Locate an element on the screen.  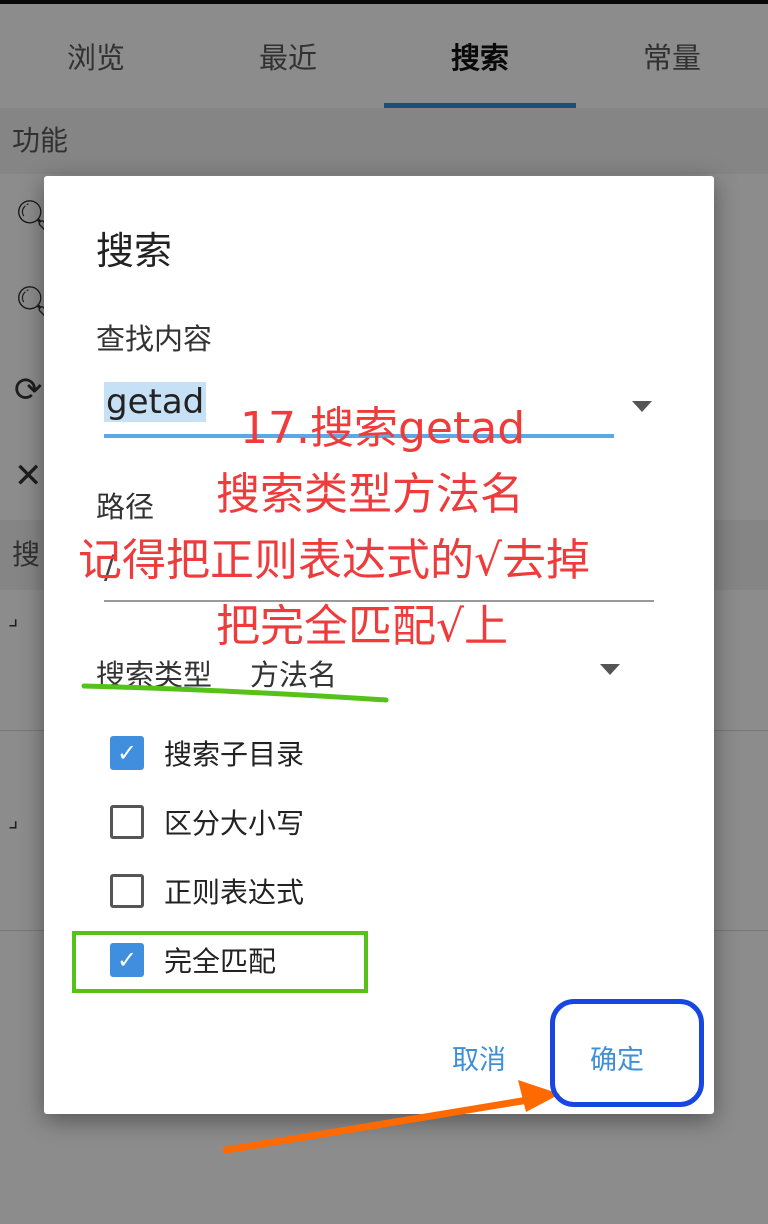
blue-highlight-box is located at coordinates (627, 1053).